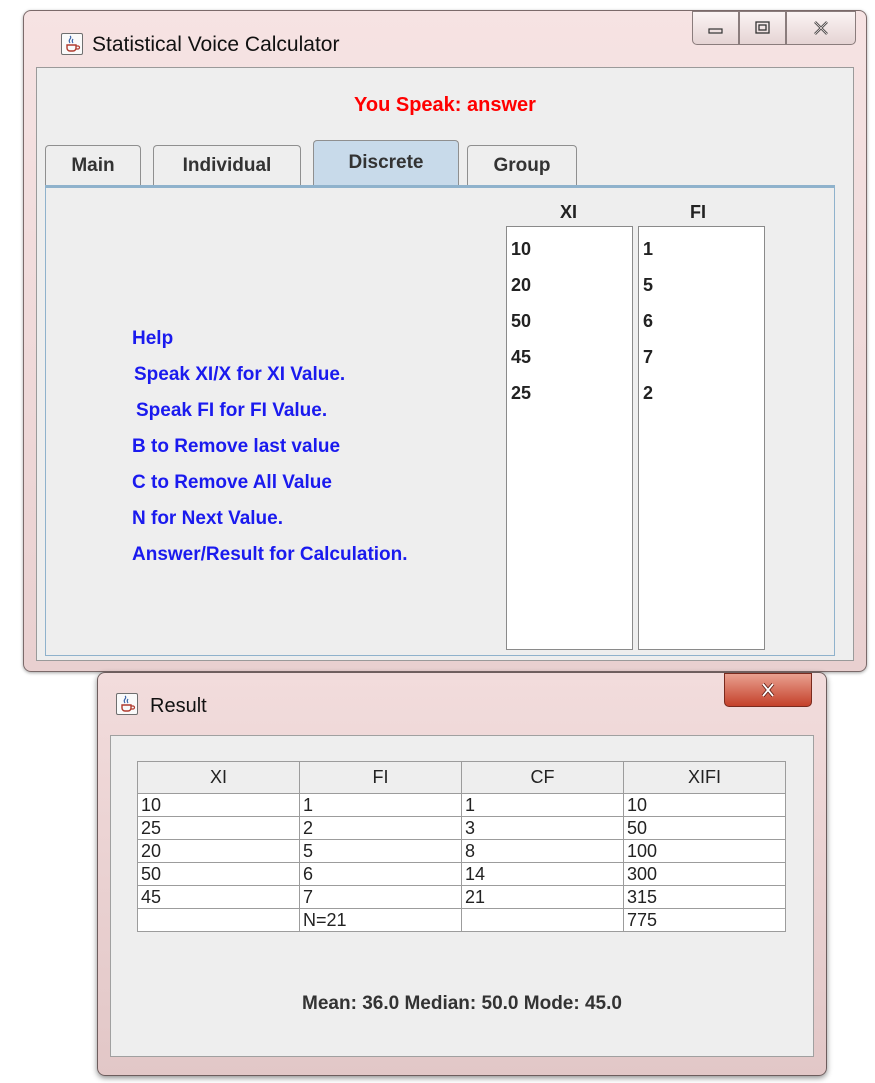  I want to click on list-item: 2, so click(701, 393).